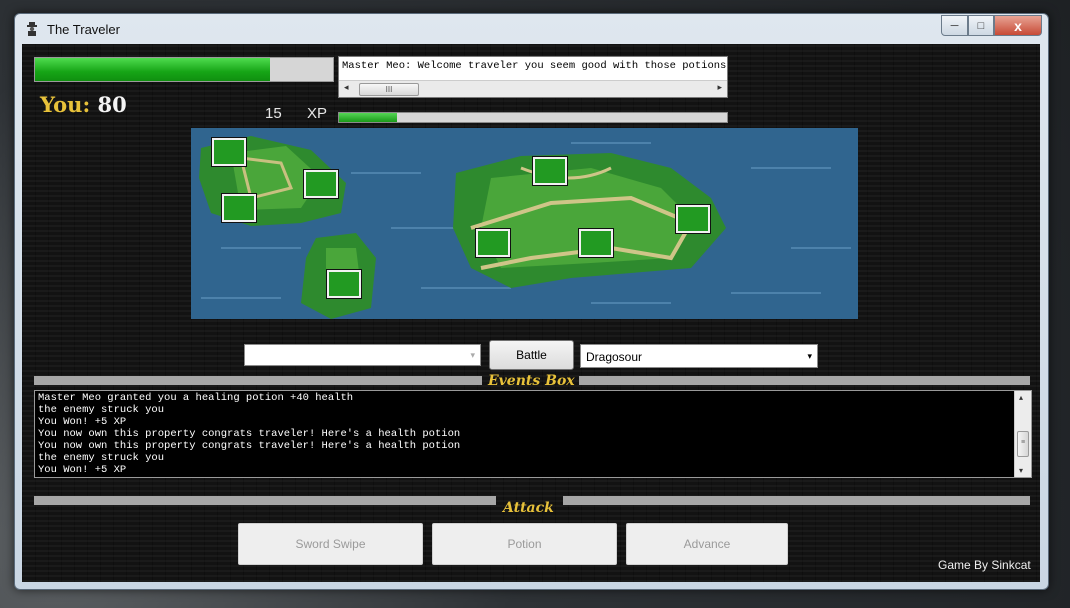  Describe the element at coordinates (719, 87) in the screenshot. I see `scroll-right-icon: ▸` at that location.